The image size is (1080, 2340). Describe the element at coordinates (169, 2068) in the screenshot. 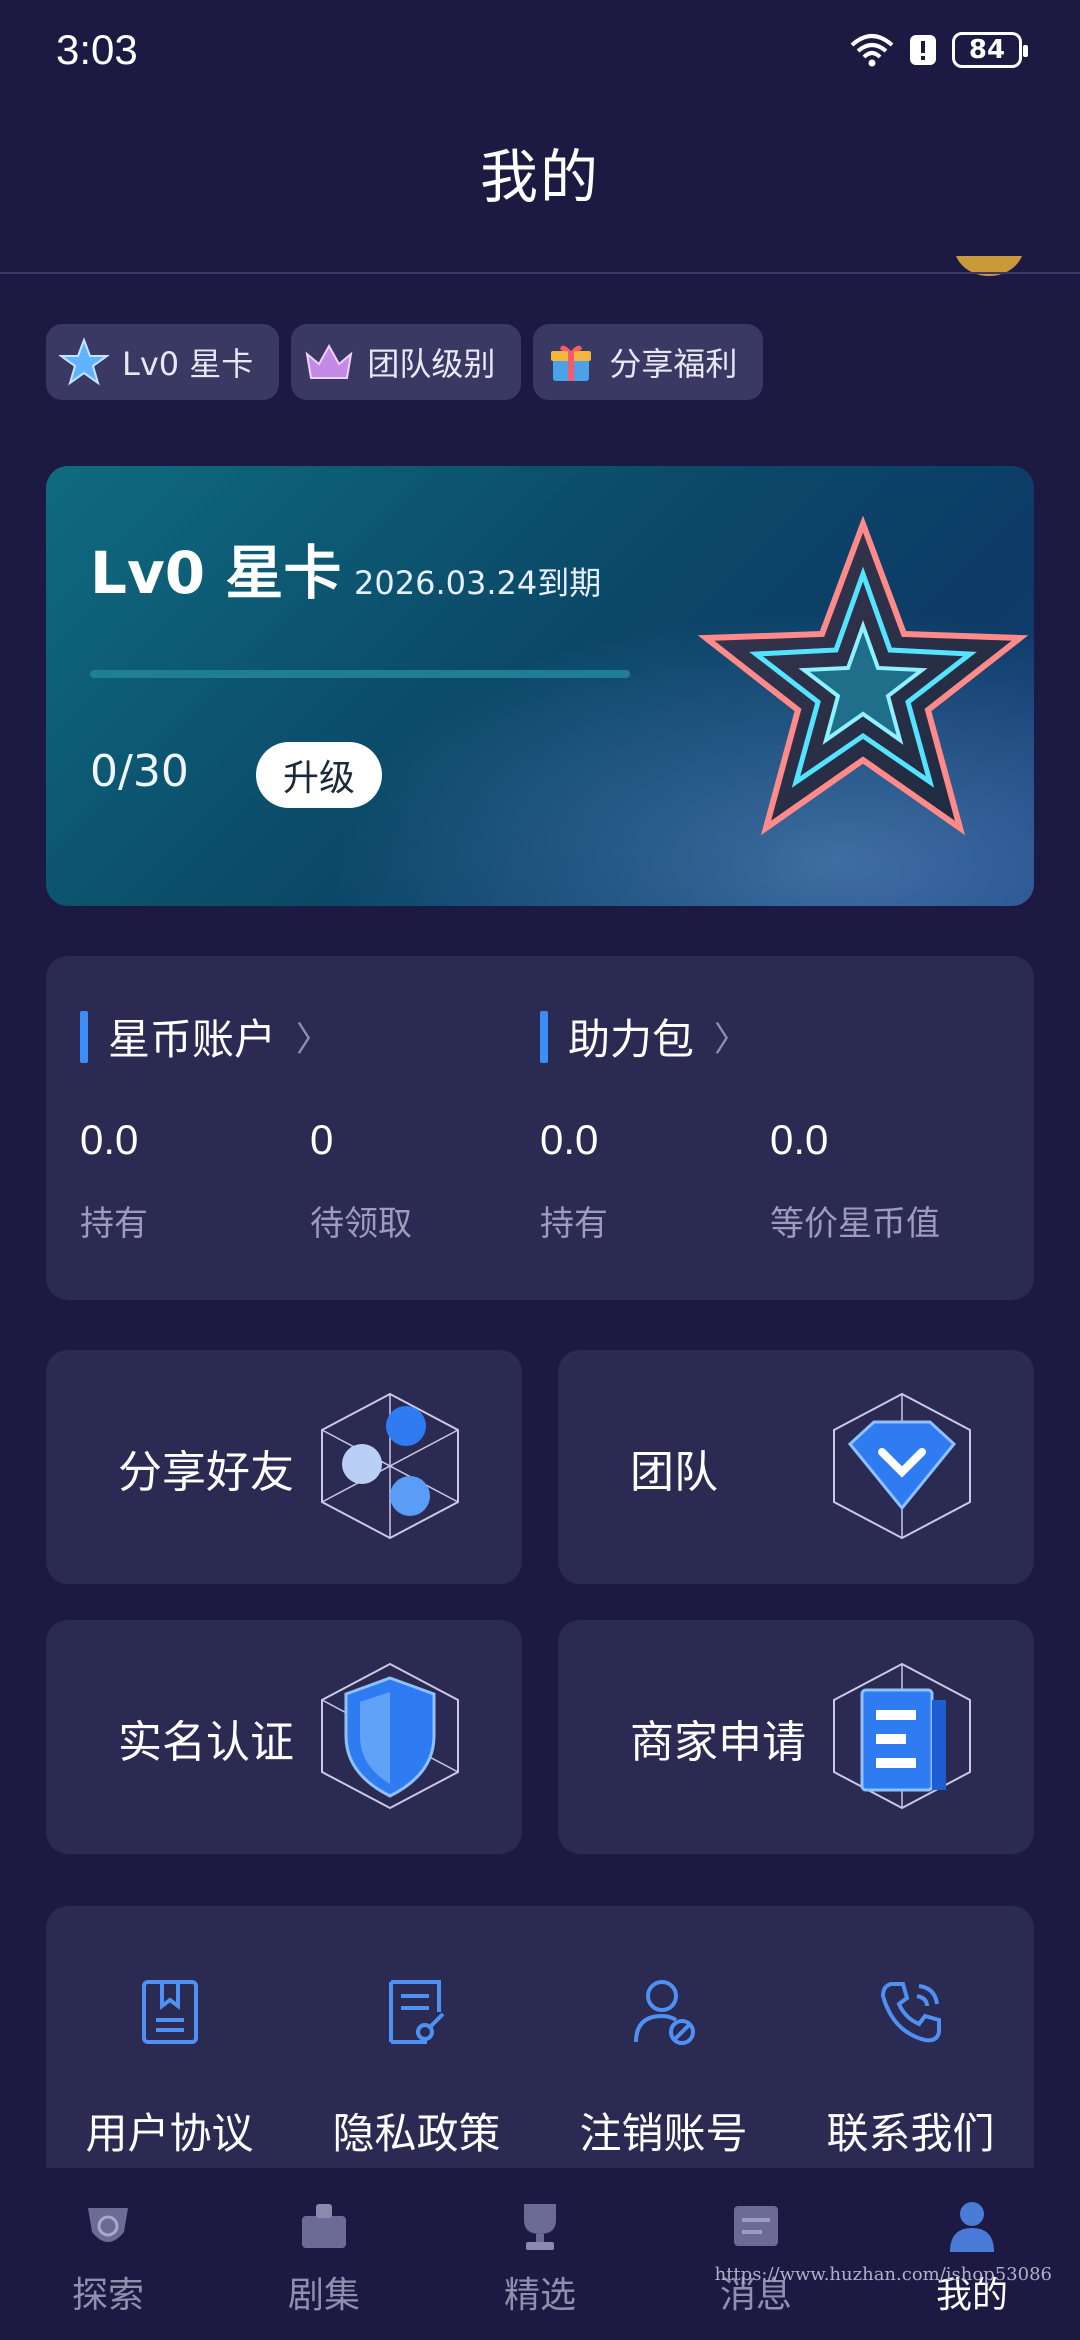

I see `user-agreement-link: 用户协议` at that location.